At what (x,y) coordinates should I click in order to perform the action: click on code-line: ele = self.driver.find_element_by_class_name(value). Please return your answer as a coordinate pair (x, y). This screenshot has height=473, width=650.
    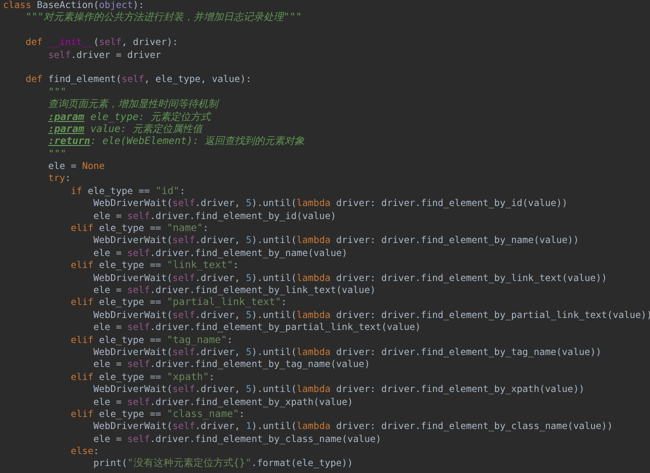
    Looking at the image, I should click on (237, 439).